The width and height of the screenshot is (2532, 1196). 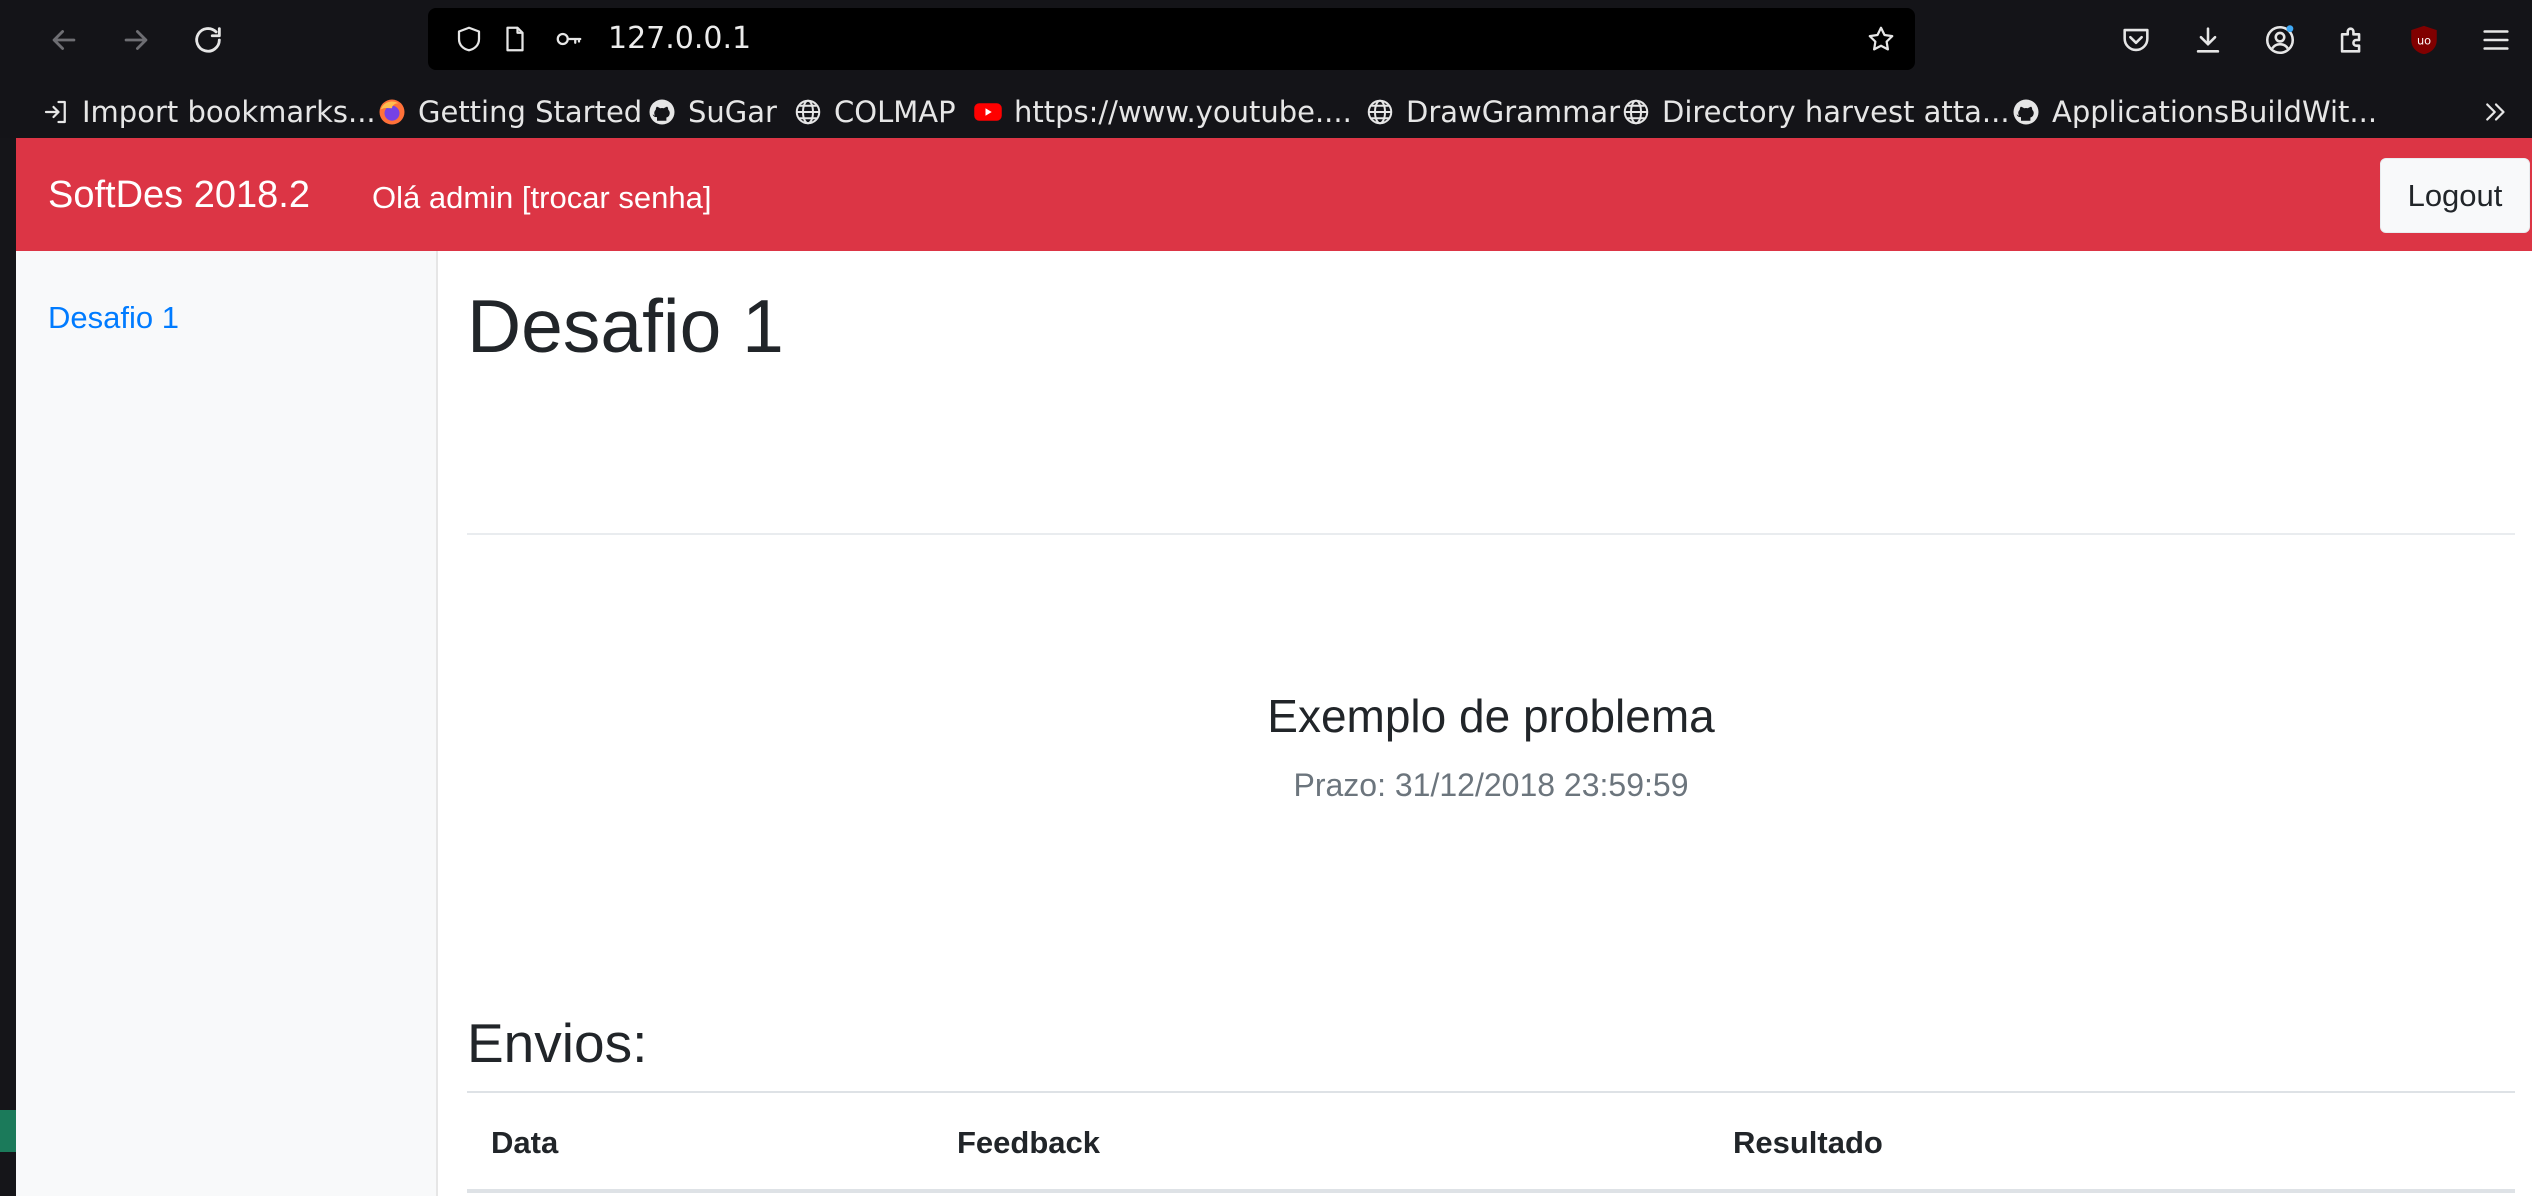 I want to click on arrow-left-icon, so click(x=64, y=40).